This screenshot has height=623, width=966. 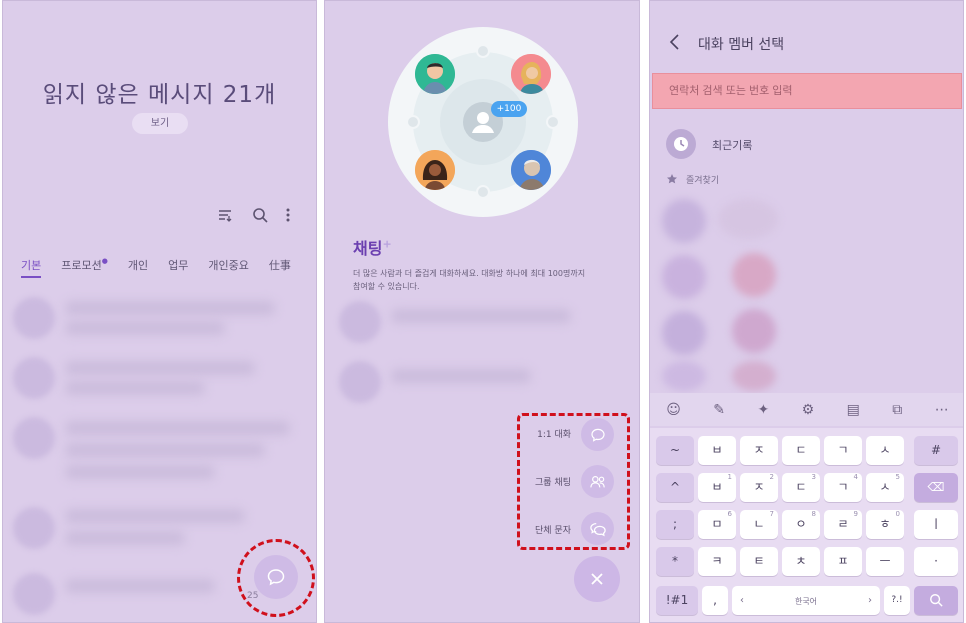 I want to click on keyboard-key: ㅎ0, so click(x=885, y=524).